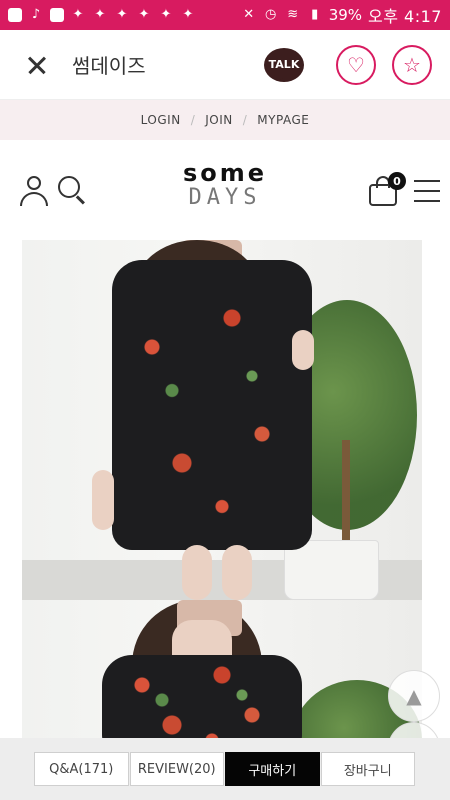  I want to click on app-header: 썸데이즈 TALK ♡ ☆, so click(225, 65).